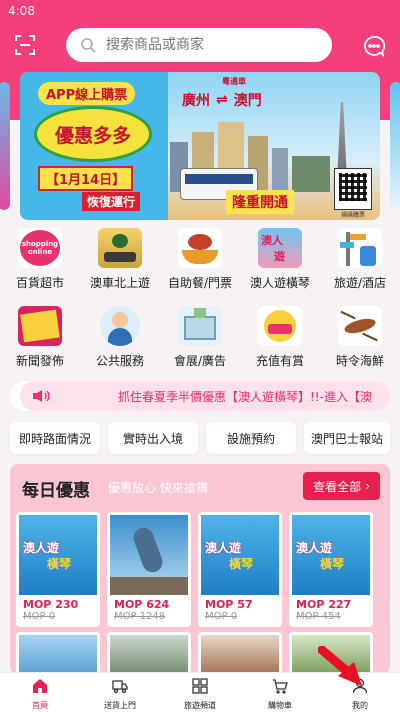 This screenshot has width=400, height=712. What do you see at coordinates (111, 201) in the screenshot?
I see `banner-resume: 恢復運行` at bounding box center [111, 201].